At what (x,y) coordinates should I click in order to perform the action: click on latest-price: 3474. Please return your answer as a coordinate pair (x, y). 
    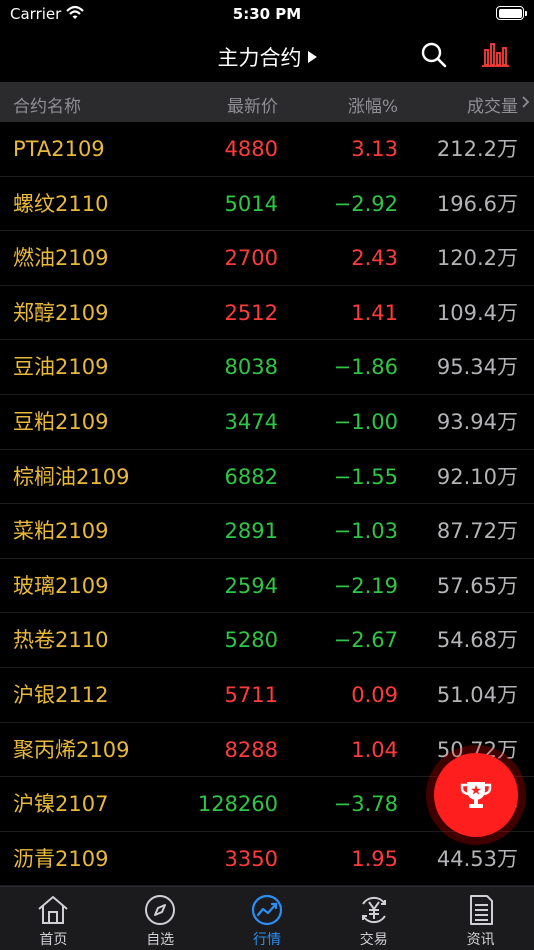
    Looking at the image, I should click on (251, 421).